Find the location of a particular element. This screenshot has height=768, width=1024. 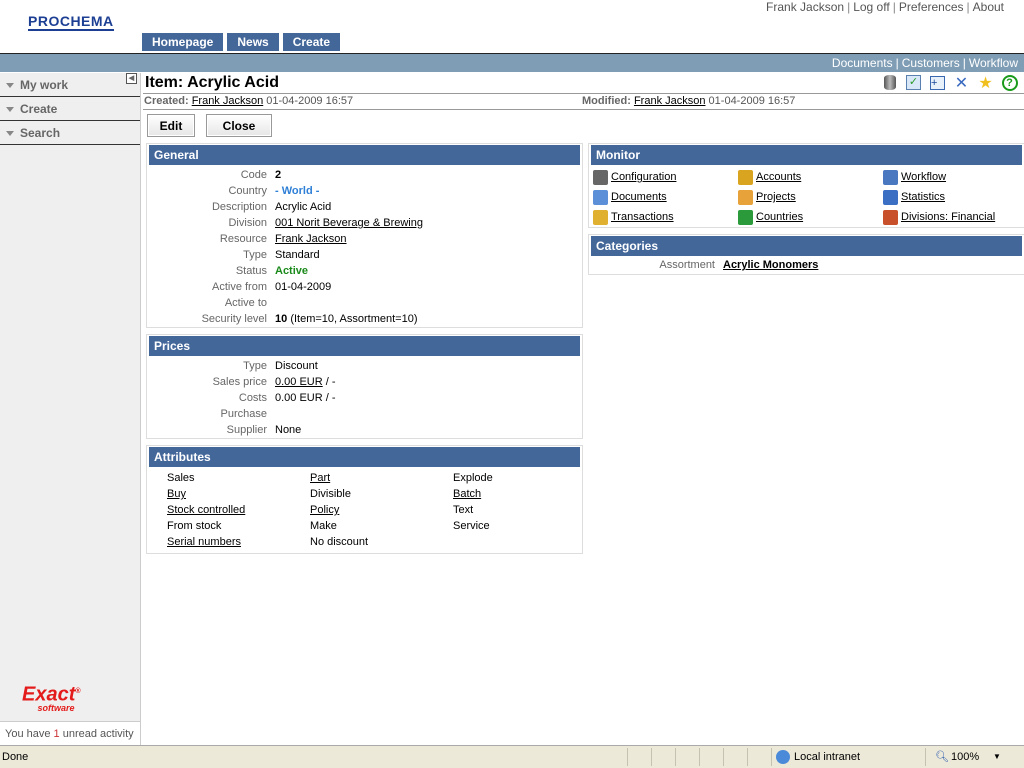

field-value: Discount is located at coordinates (296, 366).